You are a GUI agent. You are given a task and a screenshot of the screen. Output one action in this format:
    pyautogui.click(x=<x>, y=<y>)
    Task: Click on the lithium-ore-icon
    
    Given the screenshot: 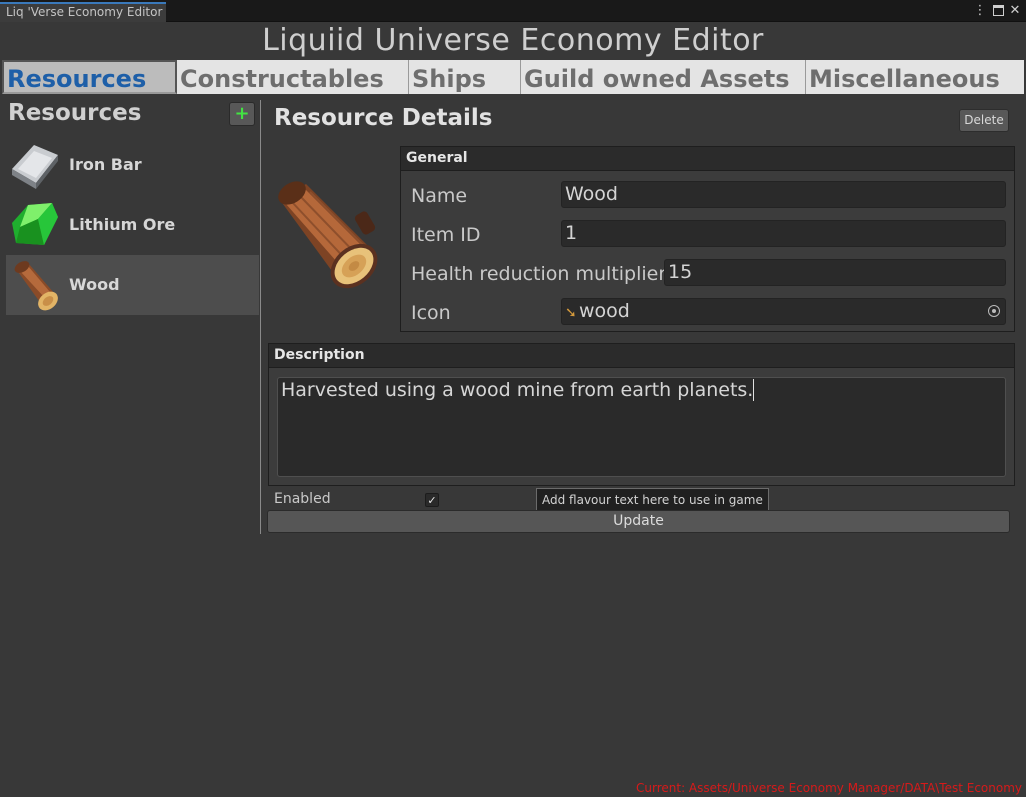 What is the action you would take?
    pyautogui.click(x=35, y=224)
    